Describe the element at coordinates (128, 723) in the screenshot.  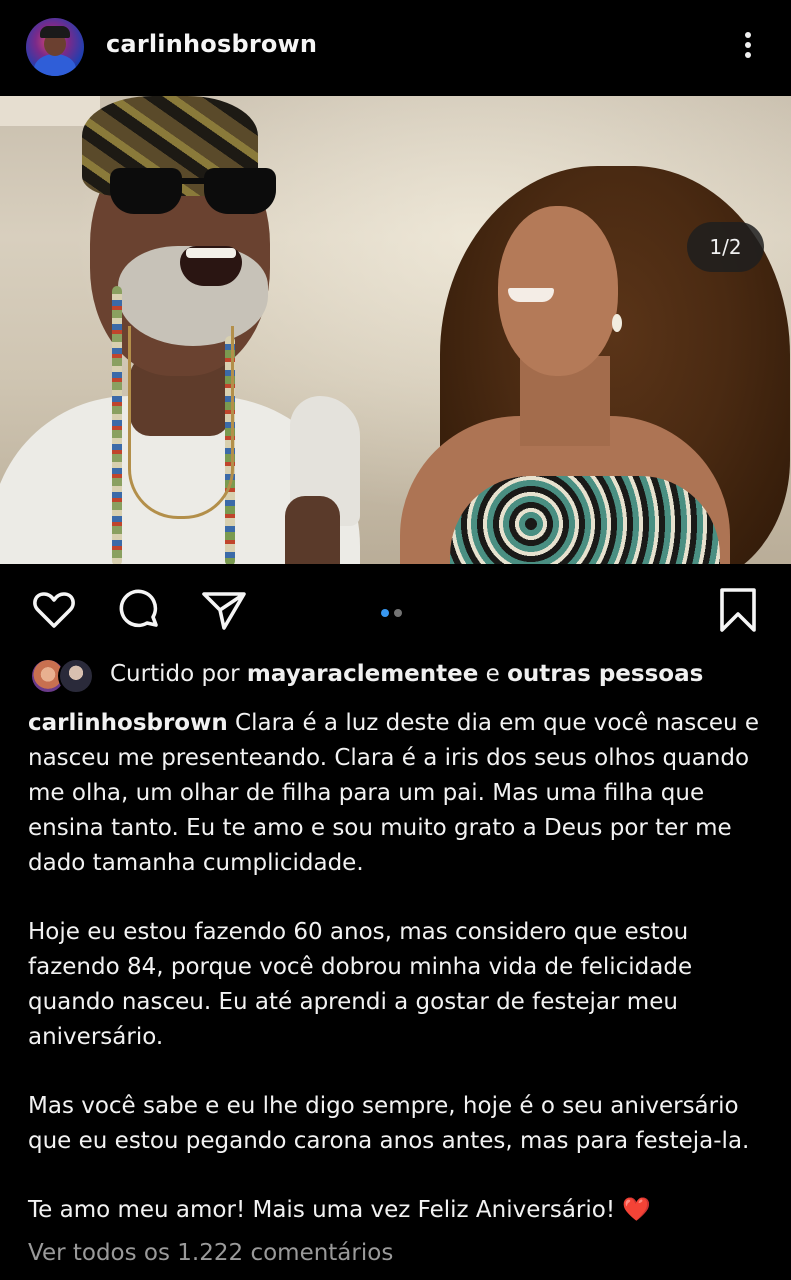
I see `caption-username: carlinhosbrown` at that location.